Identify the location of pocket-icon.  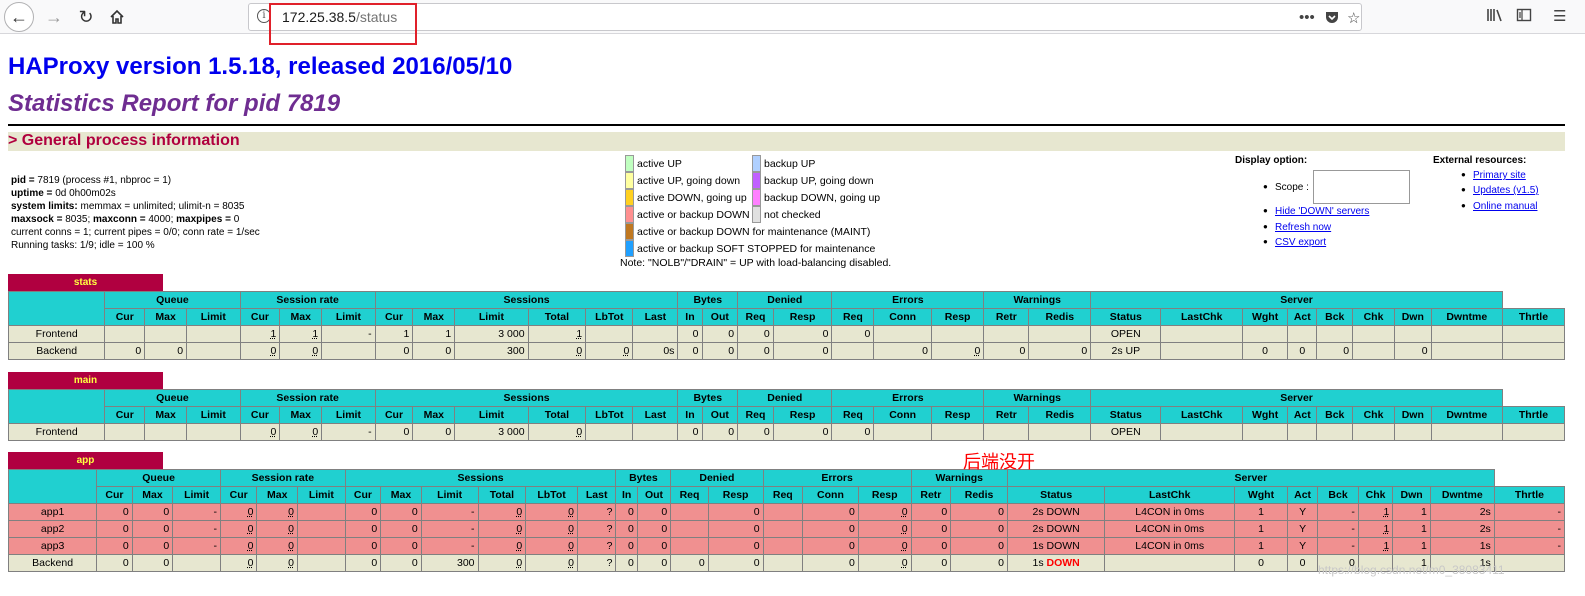
(1332, 19).